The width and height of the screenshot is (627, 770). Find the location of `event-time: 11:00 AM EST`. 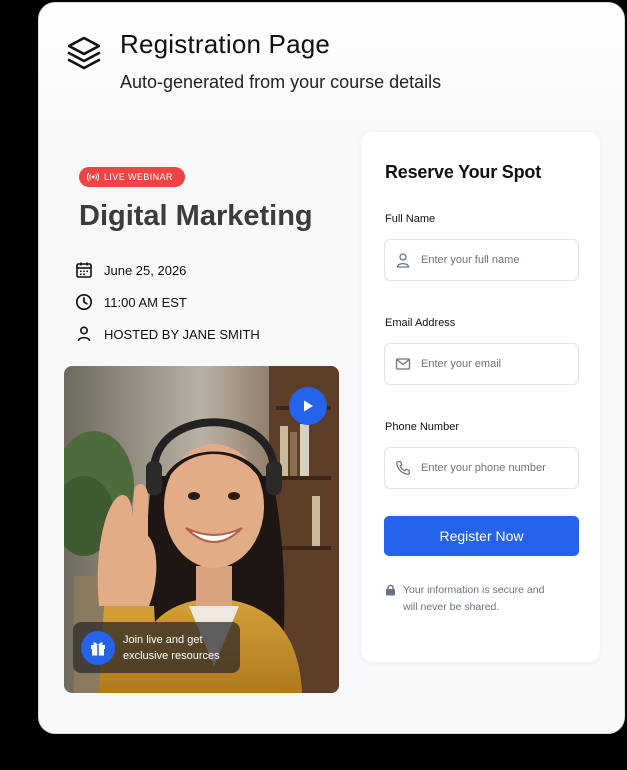

event-time: 11:00 AM EST is located at coordinates (131, 302).